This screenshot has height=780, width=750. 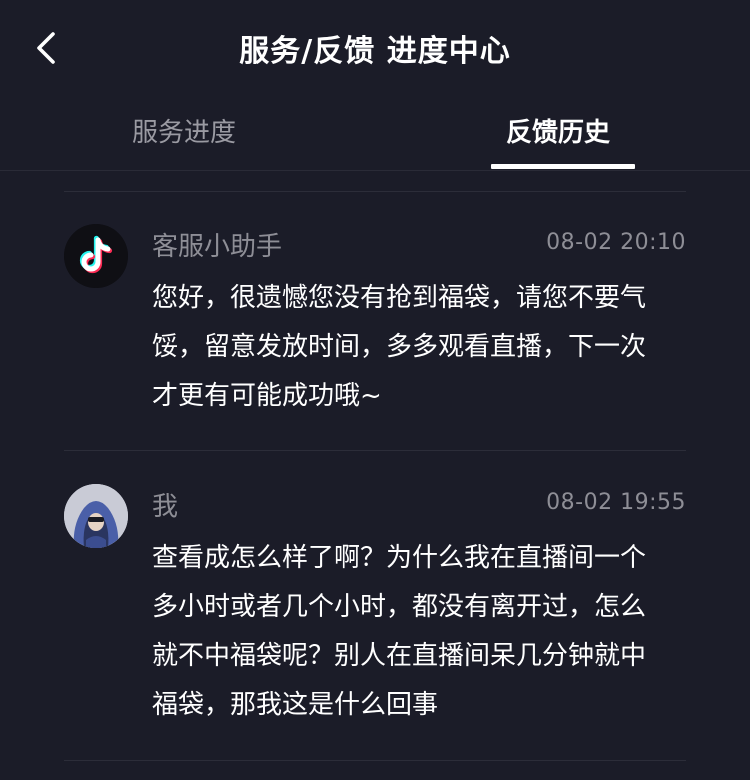 I want to click on user-avatar, so click(x=96, y=516).